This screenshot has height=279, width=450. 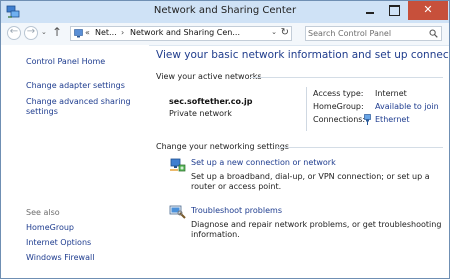 What do you see at coordinates (367, 33) in the screenshot?
I see `search-input` at bounding box center [367, 33].